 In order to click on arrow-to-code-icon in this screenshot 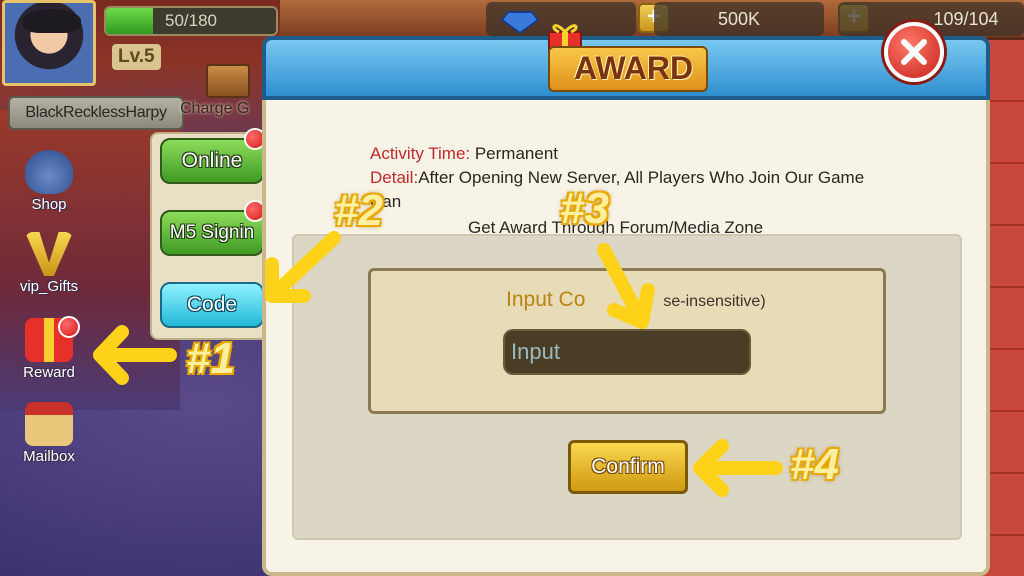, I will do `click(303, 267)`.